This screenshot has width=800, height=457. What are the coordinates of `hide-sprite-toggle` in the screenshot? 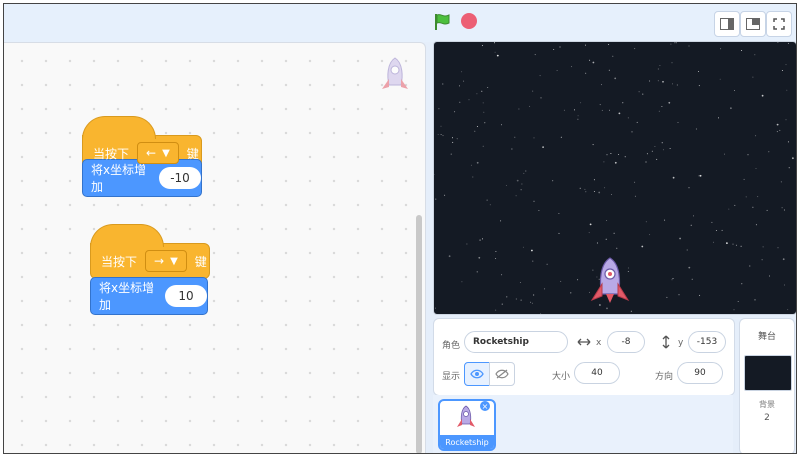 It's located at (502, 374).